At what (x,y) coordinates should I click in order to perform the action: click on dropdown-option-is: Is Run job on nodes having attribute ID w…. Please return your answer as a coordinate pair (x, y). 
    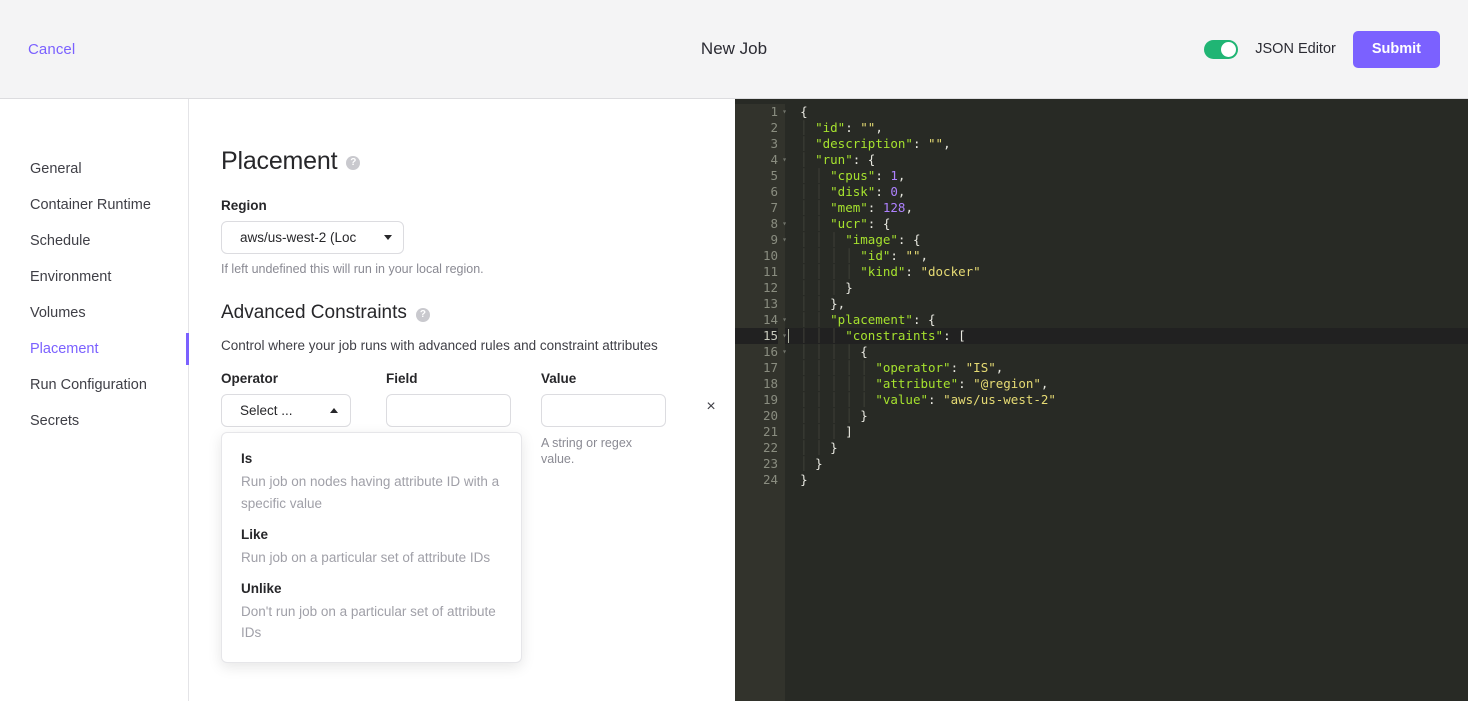
    Looking at the image, I should click on (371, 483).